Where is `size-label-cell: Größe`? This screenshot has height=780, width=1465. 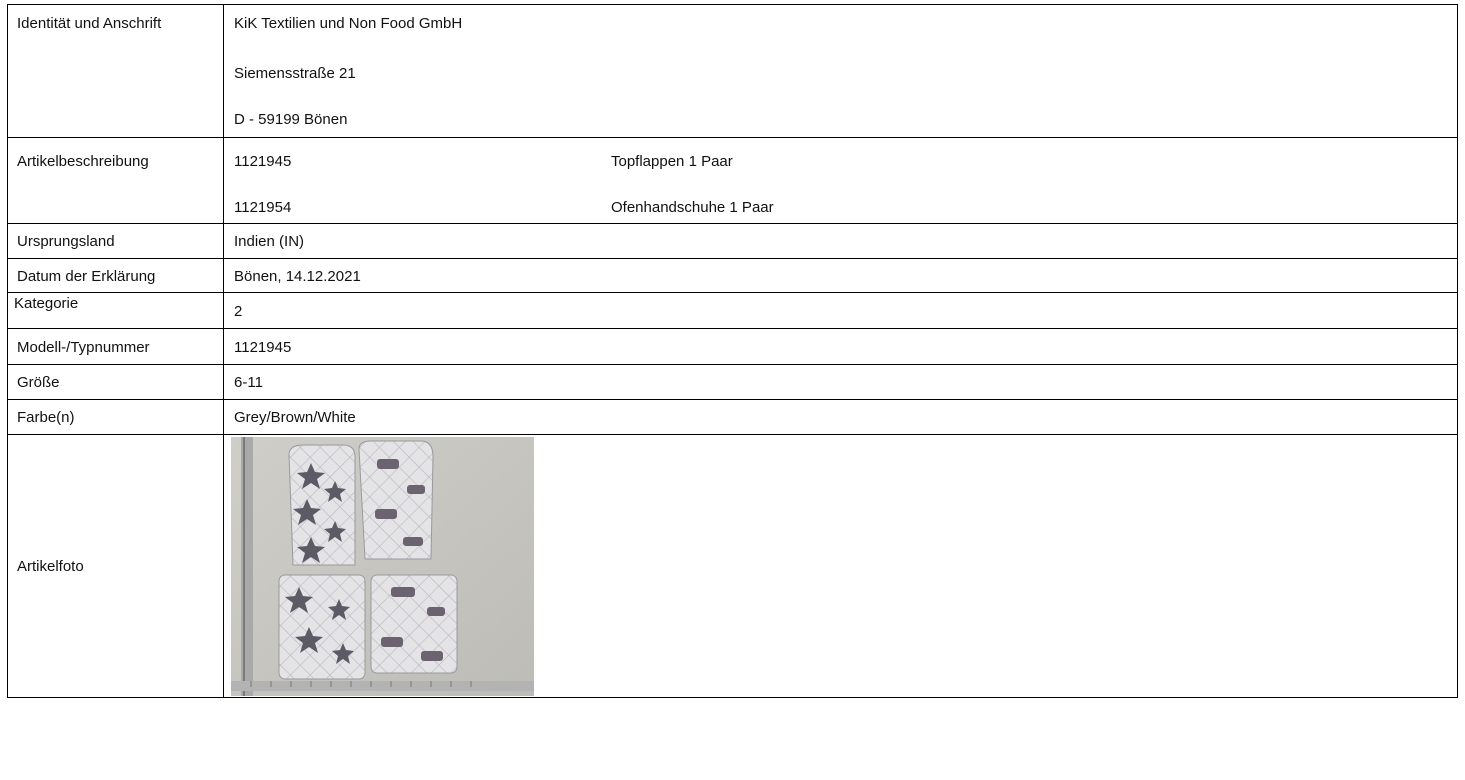
size-label-cell: Größe is located at coordinates (116, 382).